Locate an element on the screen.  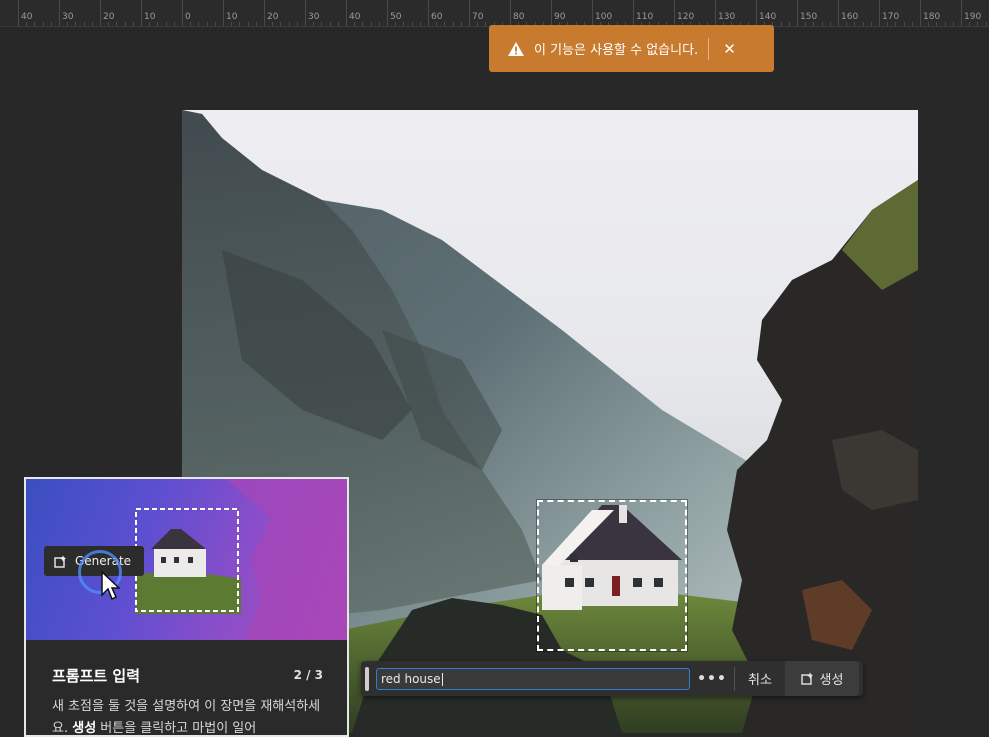
ruler-tick-label: 130 is located at coordinates (727, 17).